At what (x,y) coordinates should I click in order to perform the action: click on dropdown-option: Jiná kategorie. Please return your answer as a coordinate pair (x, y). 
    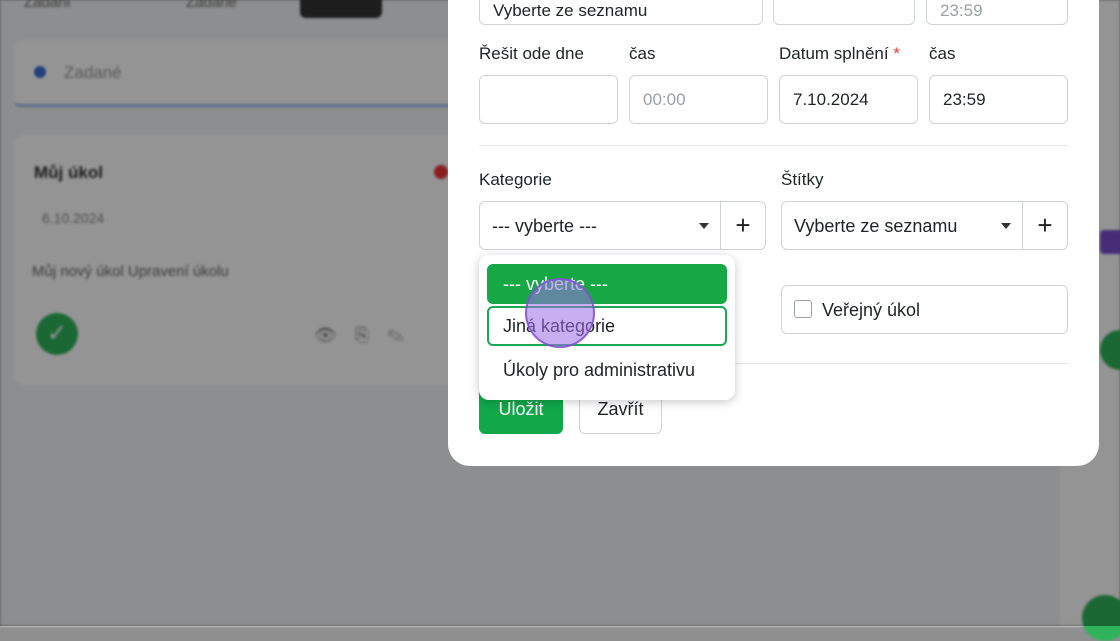
    Looking at the image, I should click on (607, 326).